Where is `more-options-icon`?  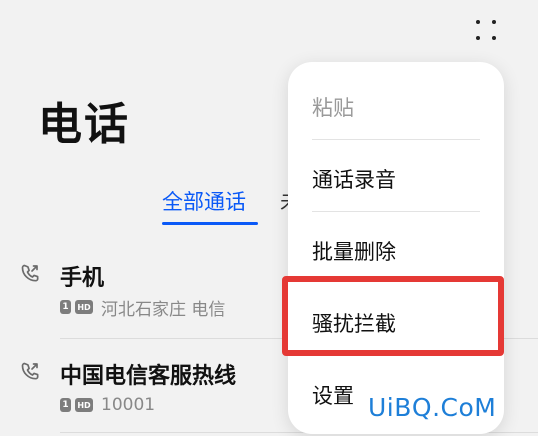 more-options-icon is located at coordinates (487, 31).